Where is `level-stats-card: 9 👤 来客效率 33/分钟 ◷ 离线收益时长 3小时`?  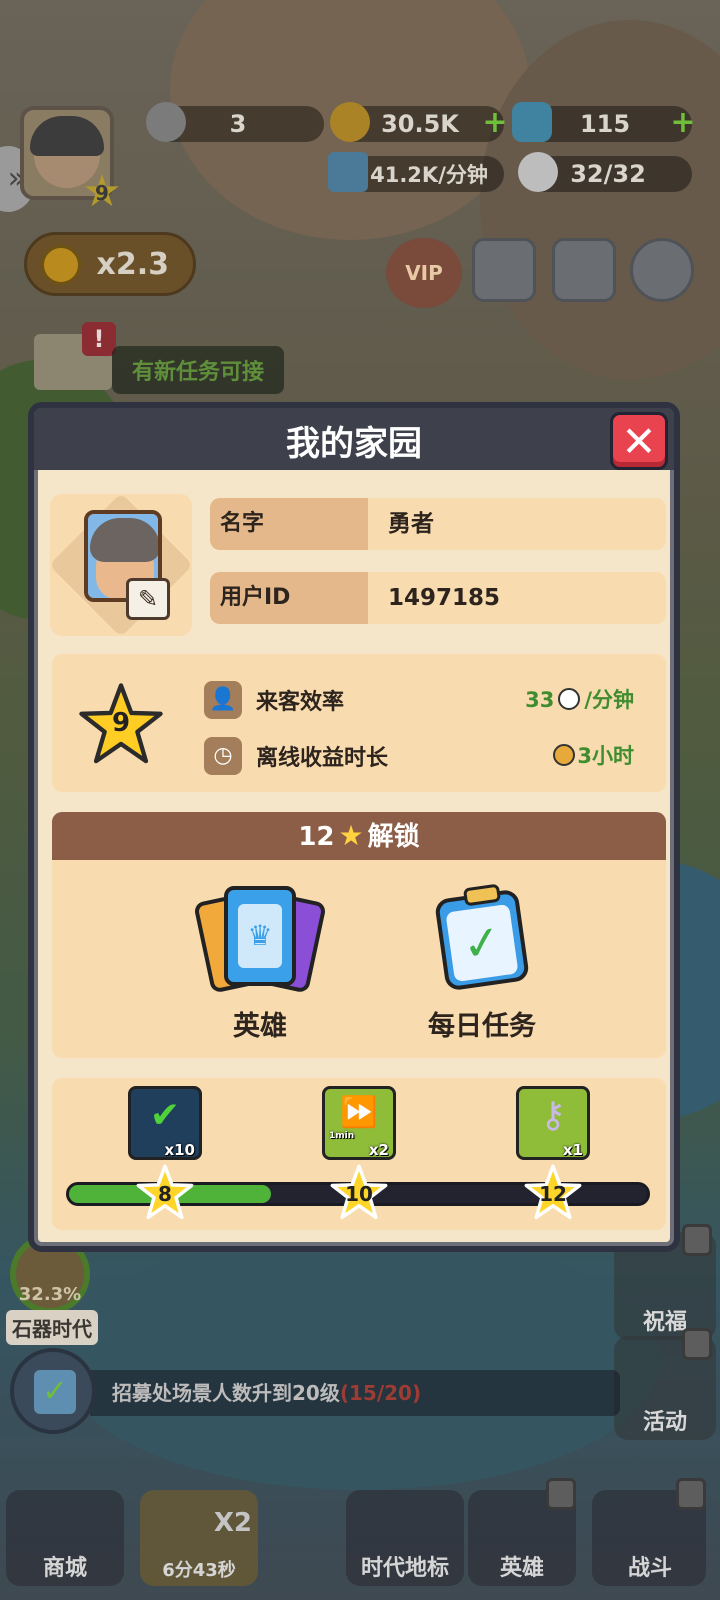
level-stats-card: 9 👤 来客效率 33/分钟 ◷ 离线收益时长 3小时 is located at coordinates (359, 723).